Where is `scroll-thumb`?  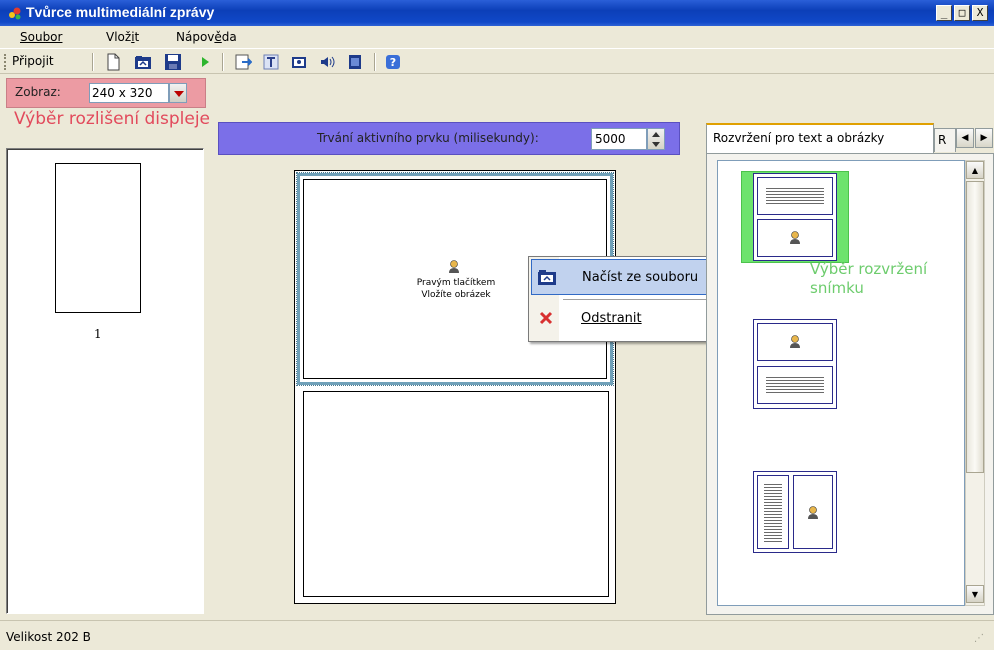
scroll-thumb is located at coordinates (975, 327).